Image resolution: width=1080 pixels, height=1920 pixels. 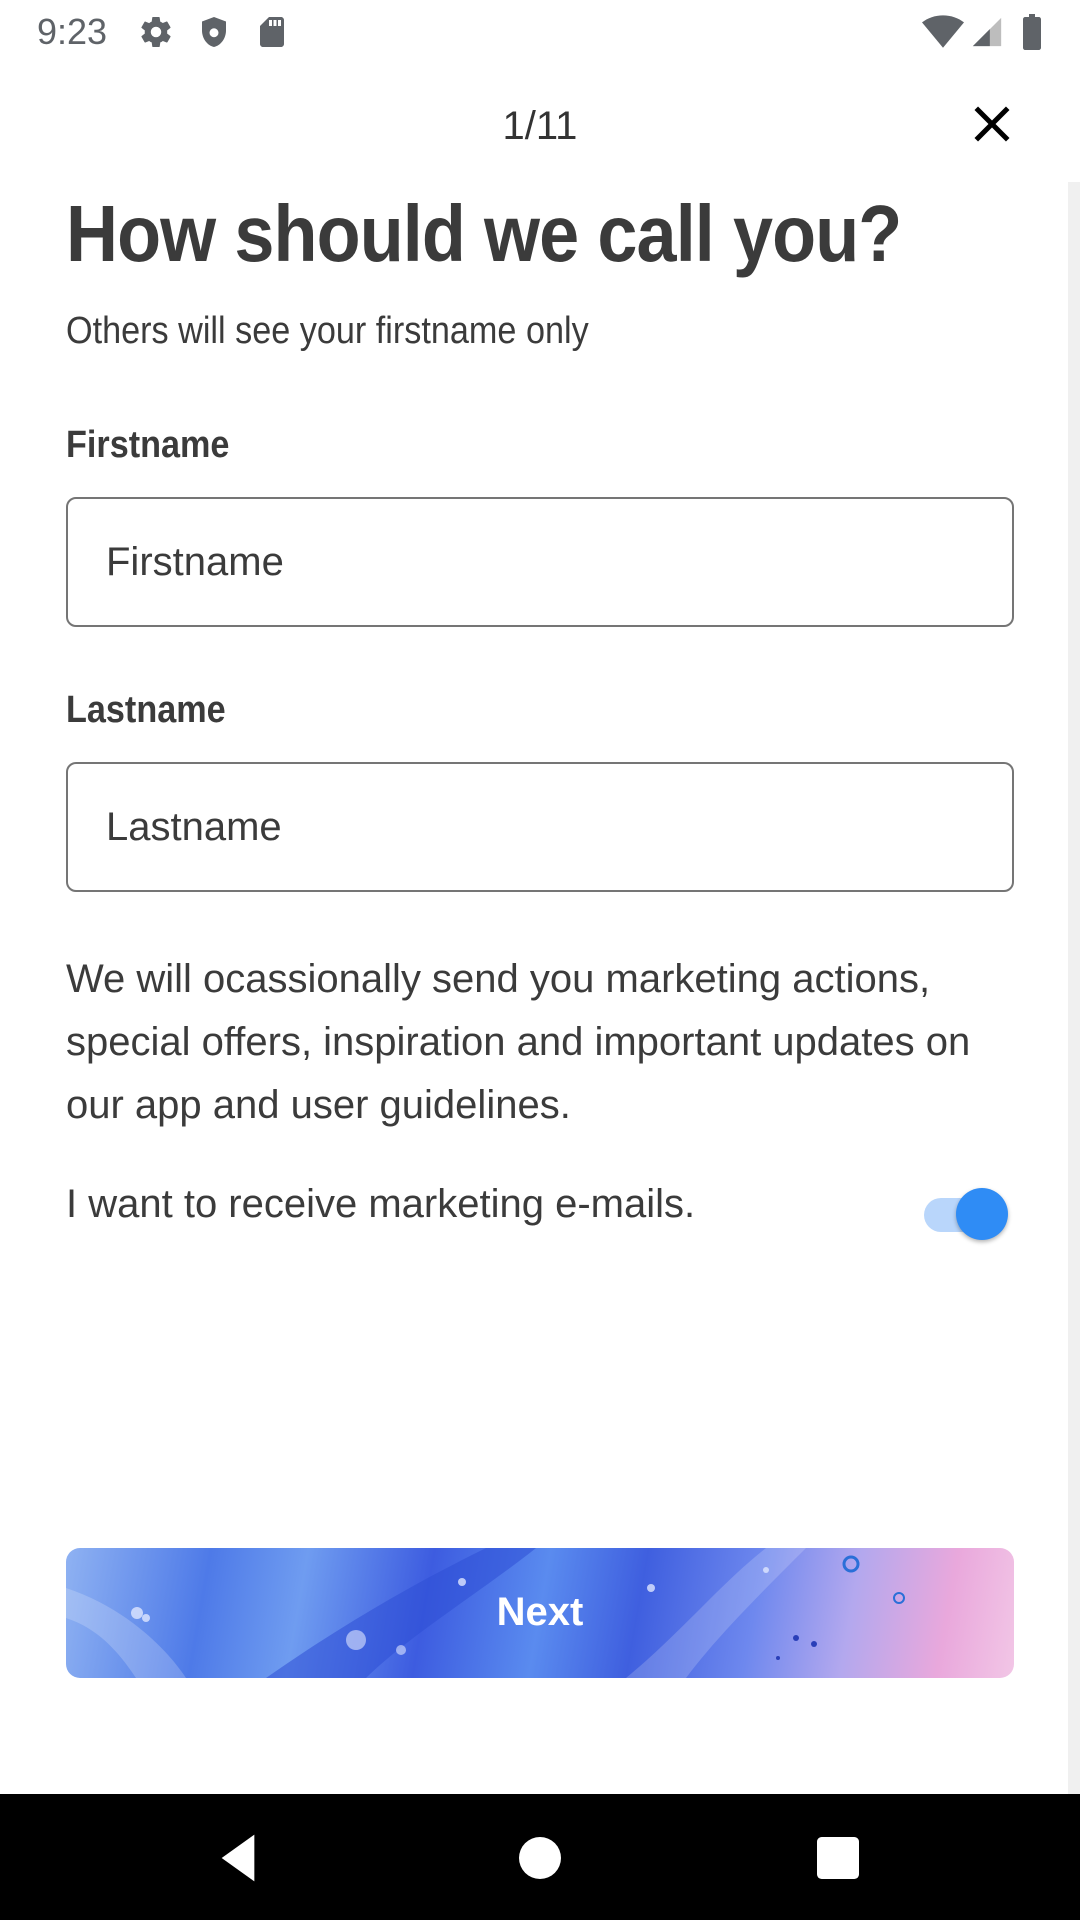 I want to click on page-subtitle: Others will see your firstname only, so click(x=327, y=331).